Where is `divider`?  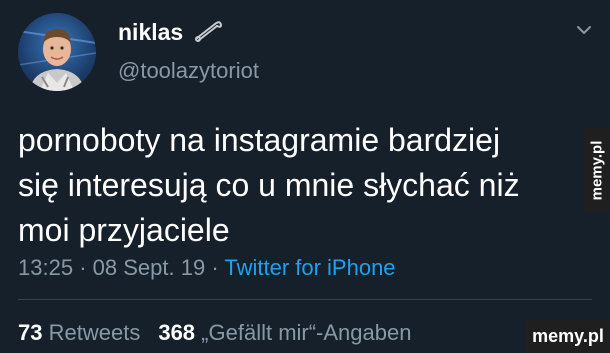
divider is located at coordinates (305, 299).